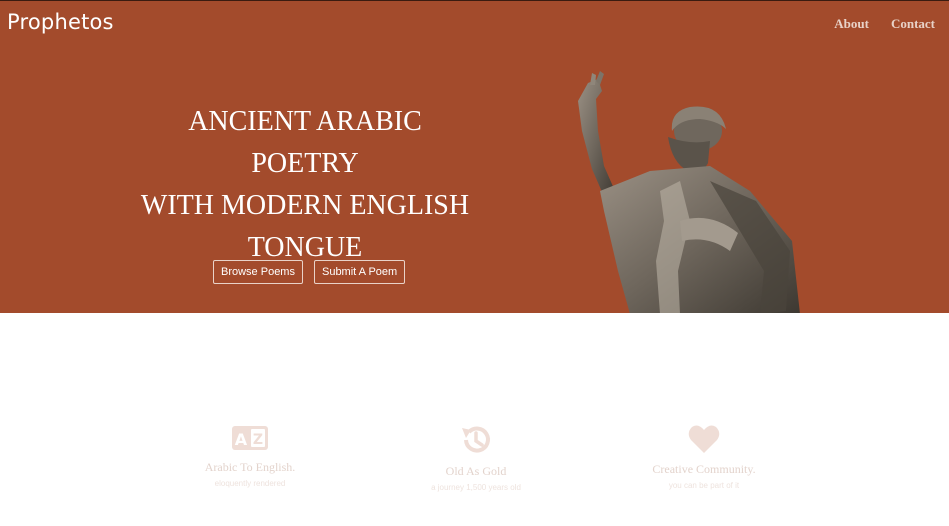 The height and width of the screenshot is (526, 949). I want to click on nav-about-link: About, so click(851, 24).